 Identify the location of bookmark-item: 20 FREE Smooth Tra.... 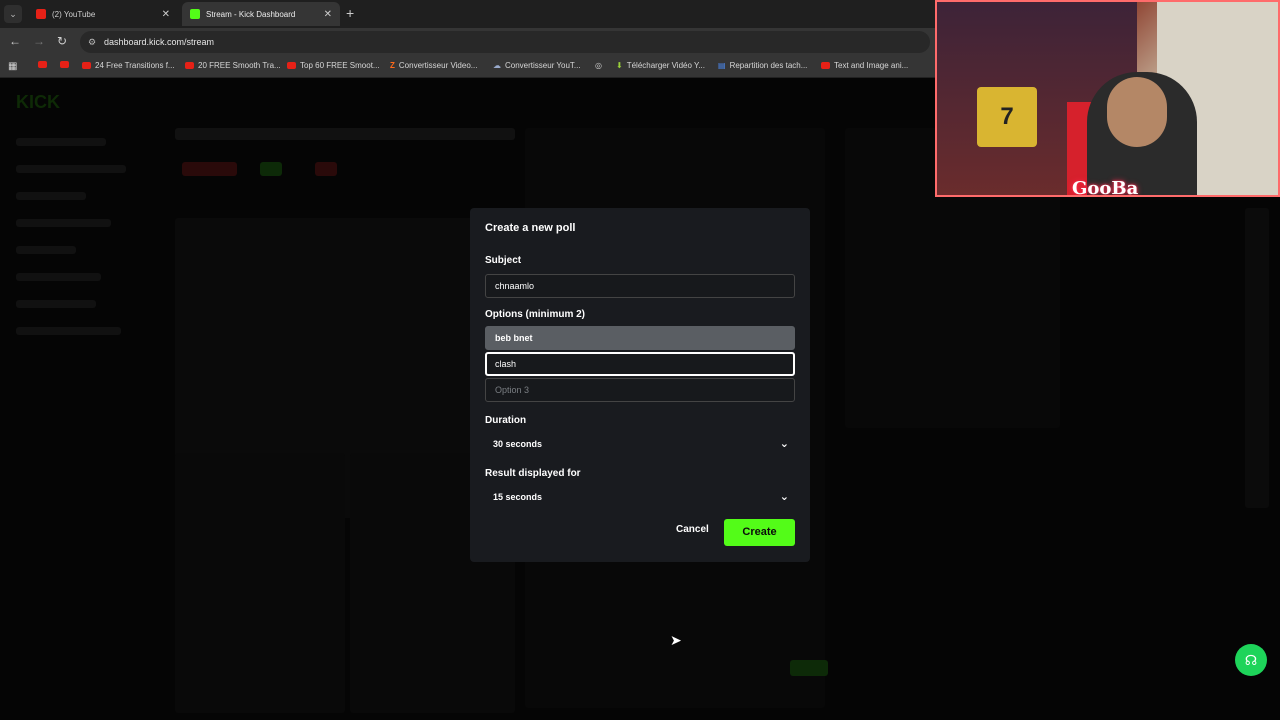
(233, 65).